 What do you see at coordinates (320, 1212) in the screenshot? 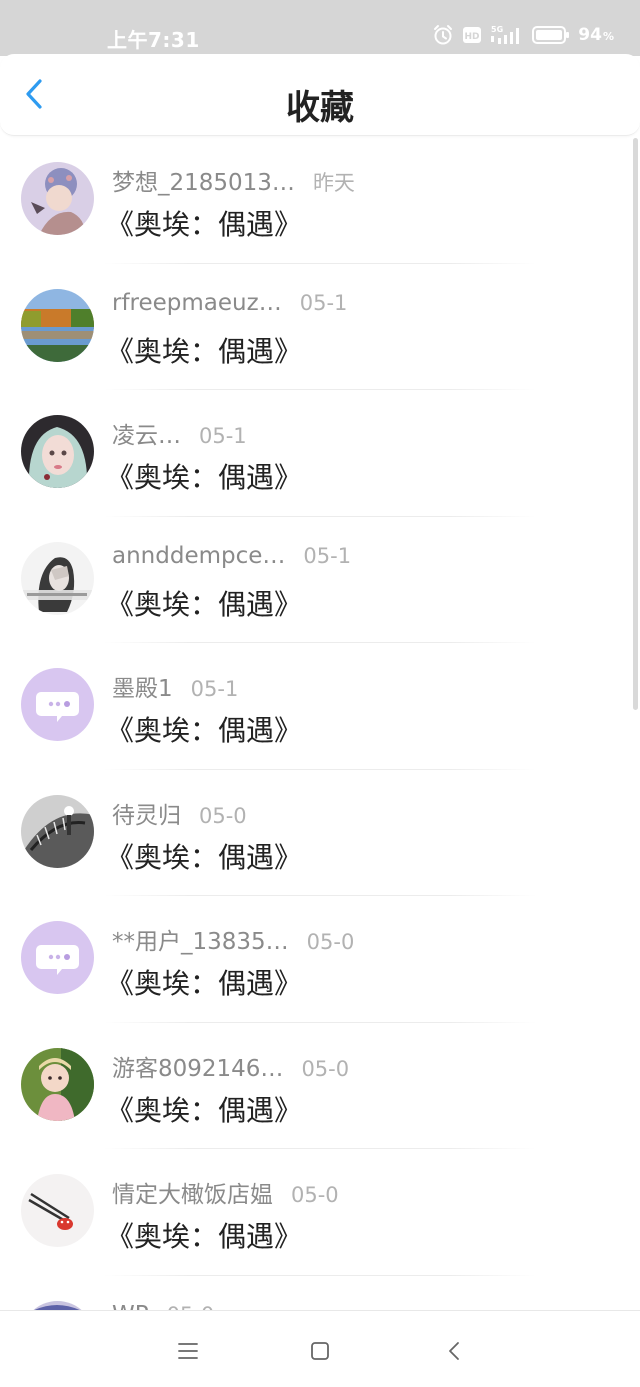
I see `list-item: 情定大橄饭店媪 05-0 《奥埃：偶遇》` at bounding box center [320, 1212].